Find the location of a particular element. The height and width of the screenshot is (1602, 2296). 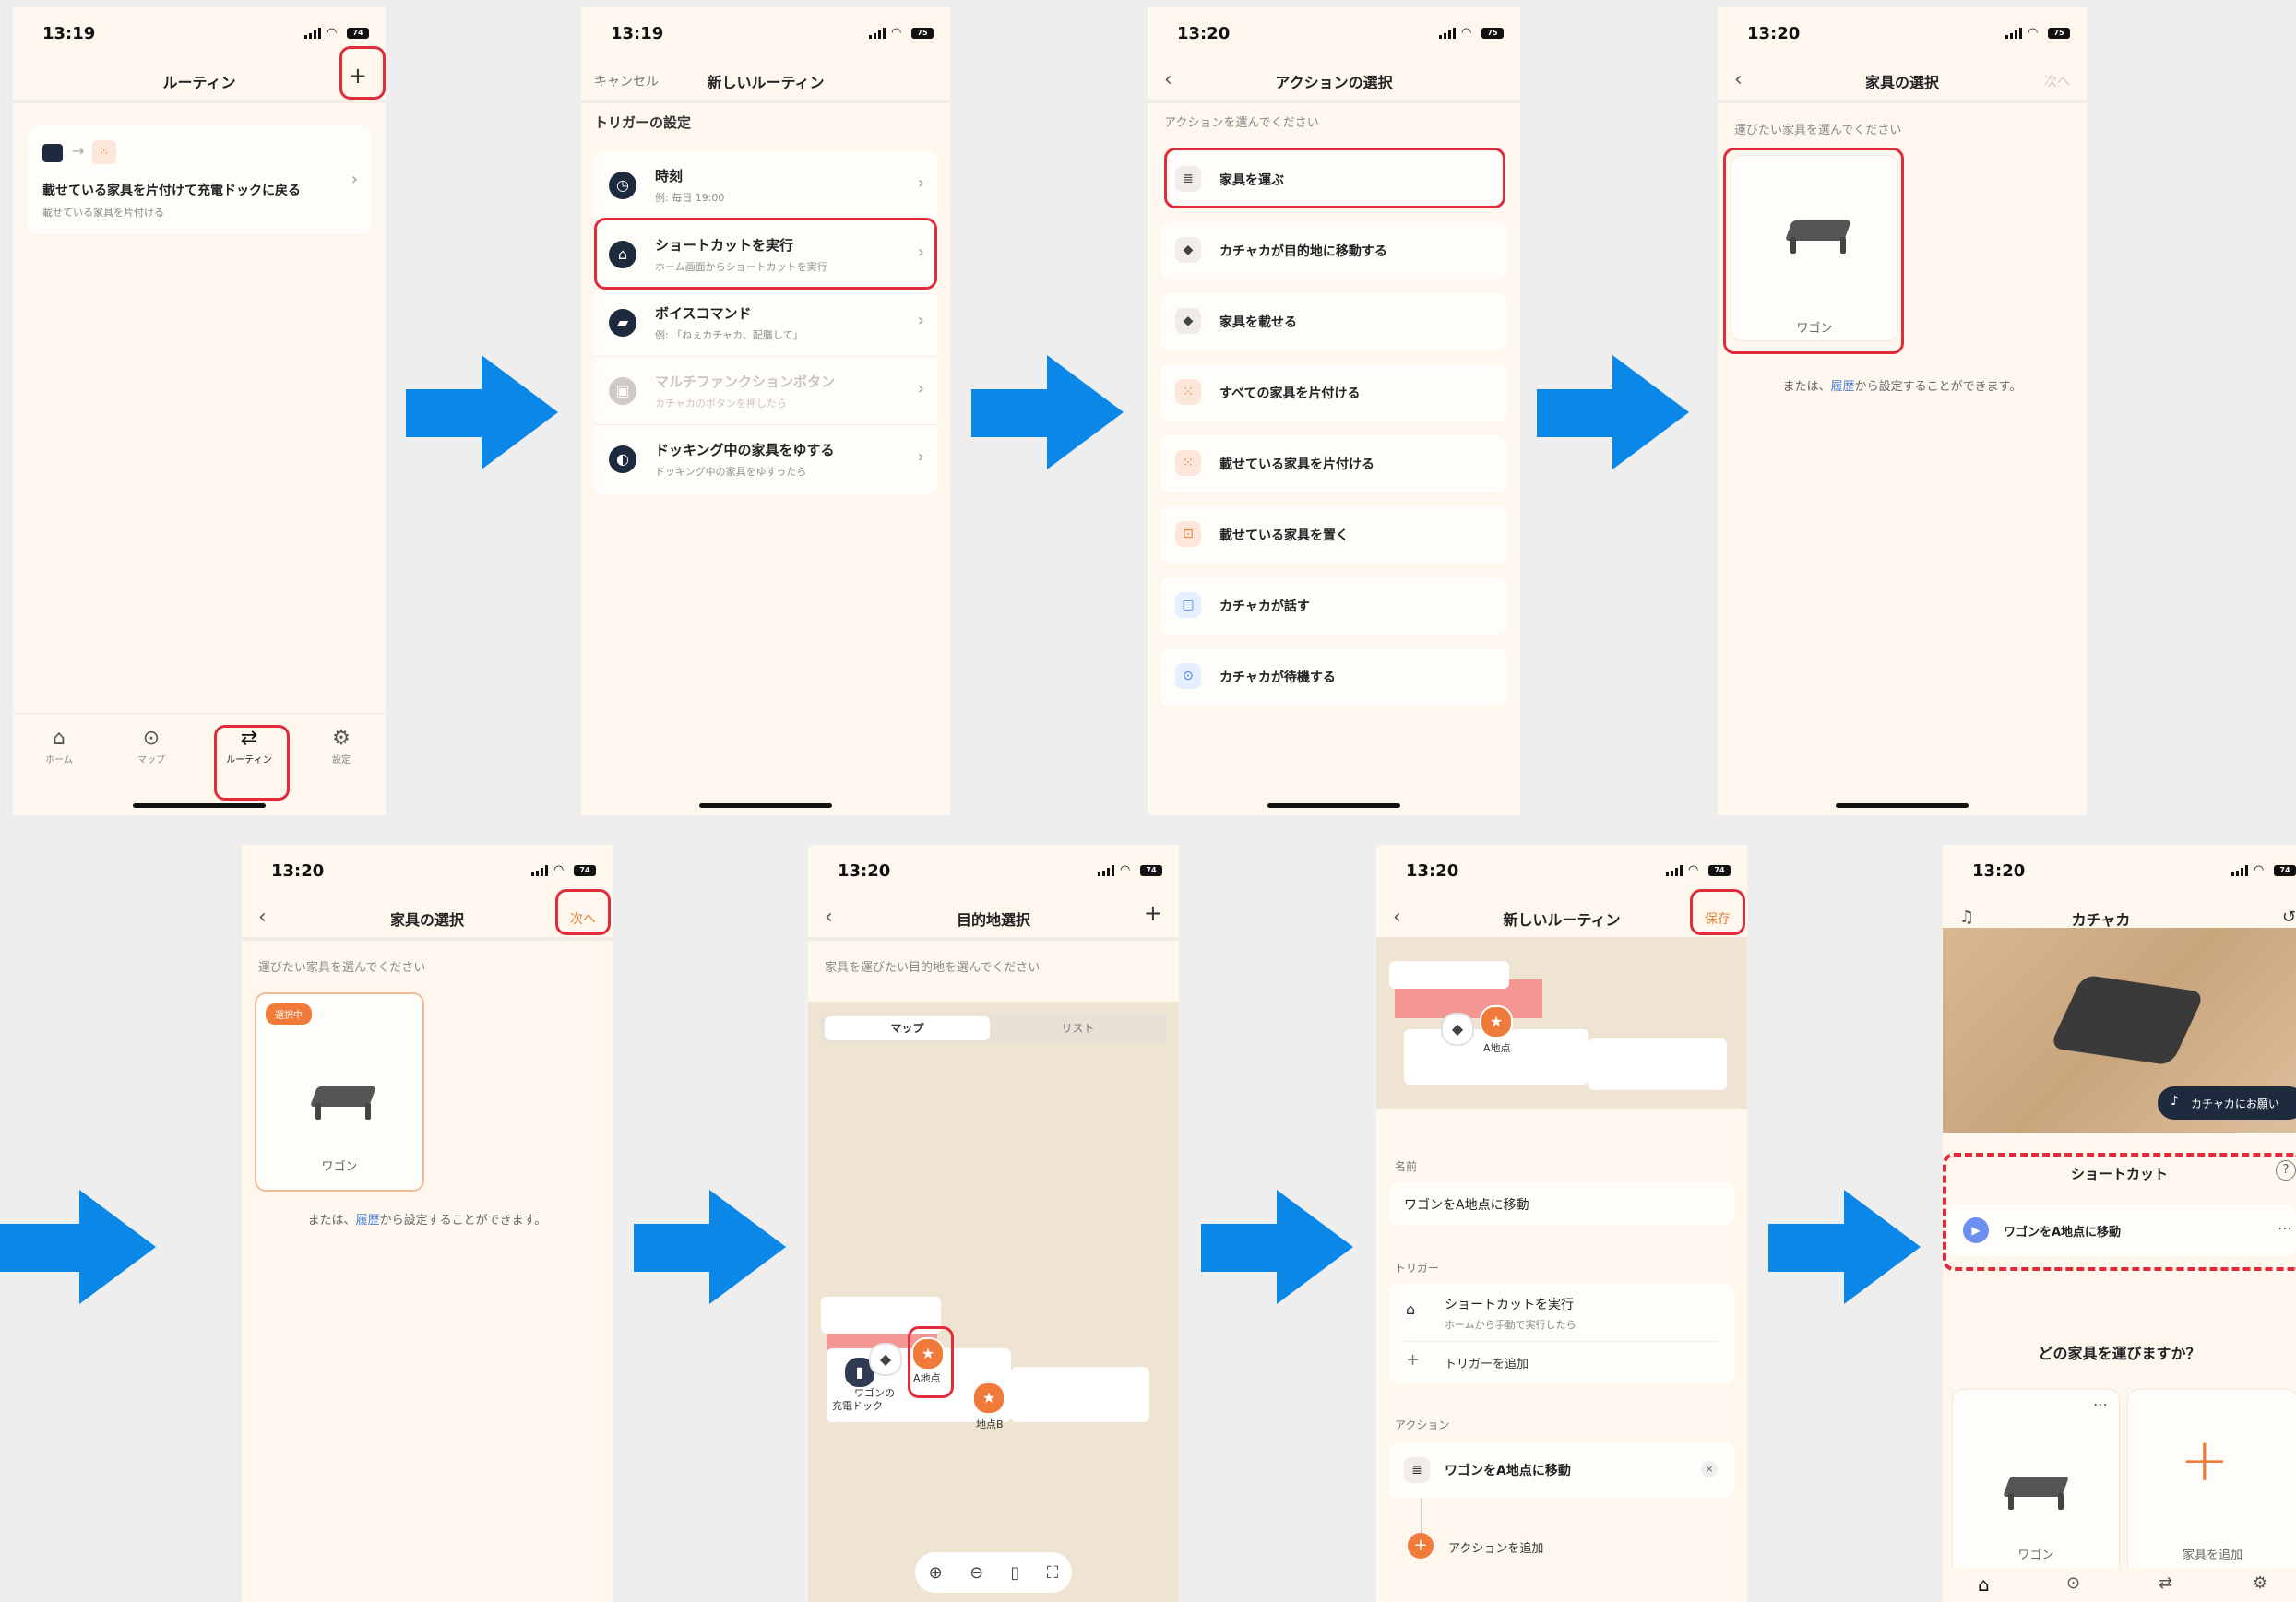

tab-bar: ⌂ ⊙ ⇄ ⚙ is located at coordinates (2119, 1585).